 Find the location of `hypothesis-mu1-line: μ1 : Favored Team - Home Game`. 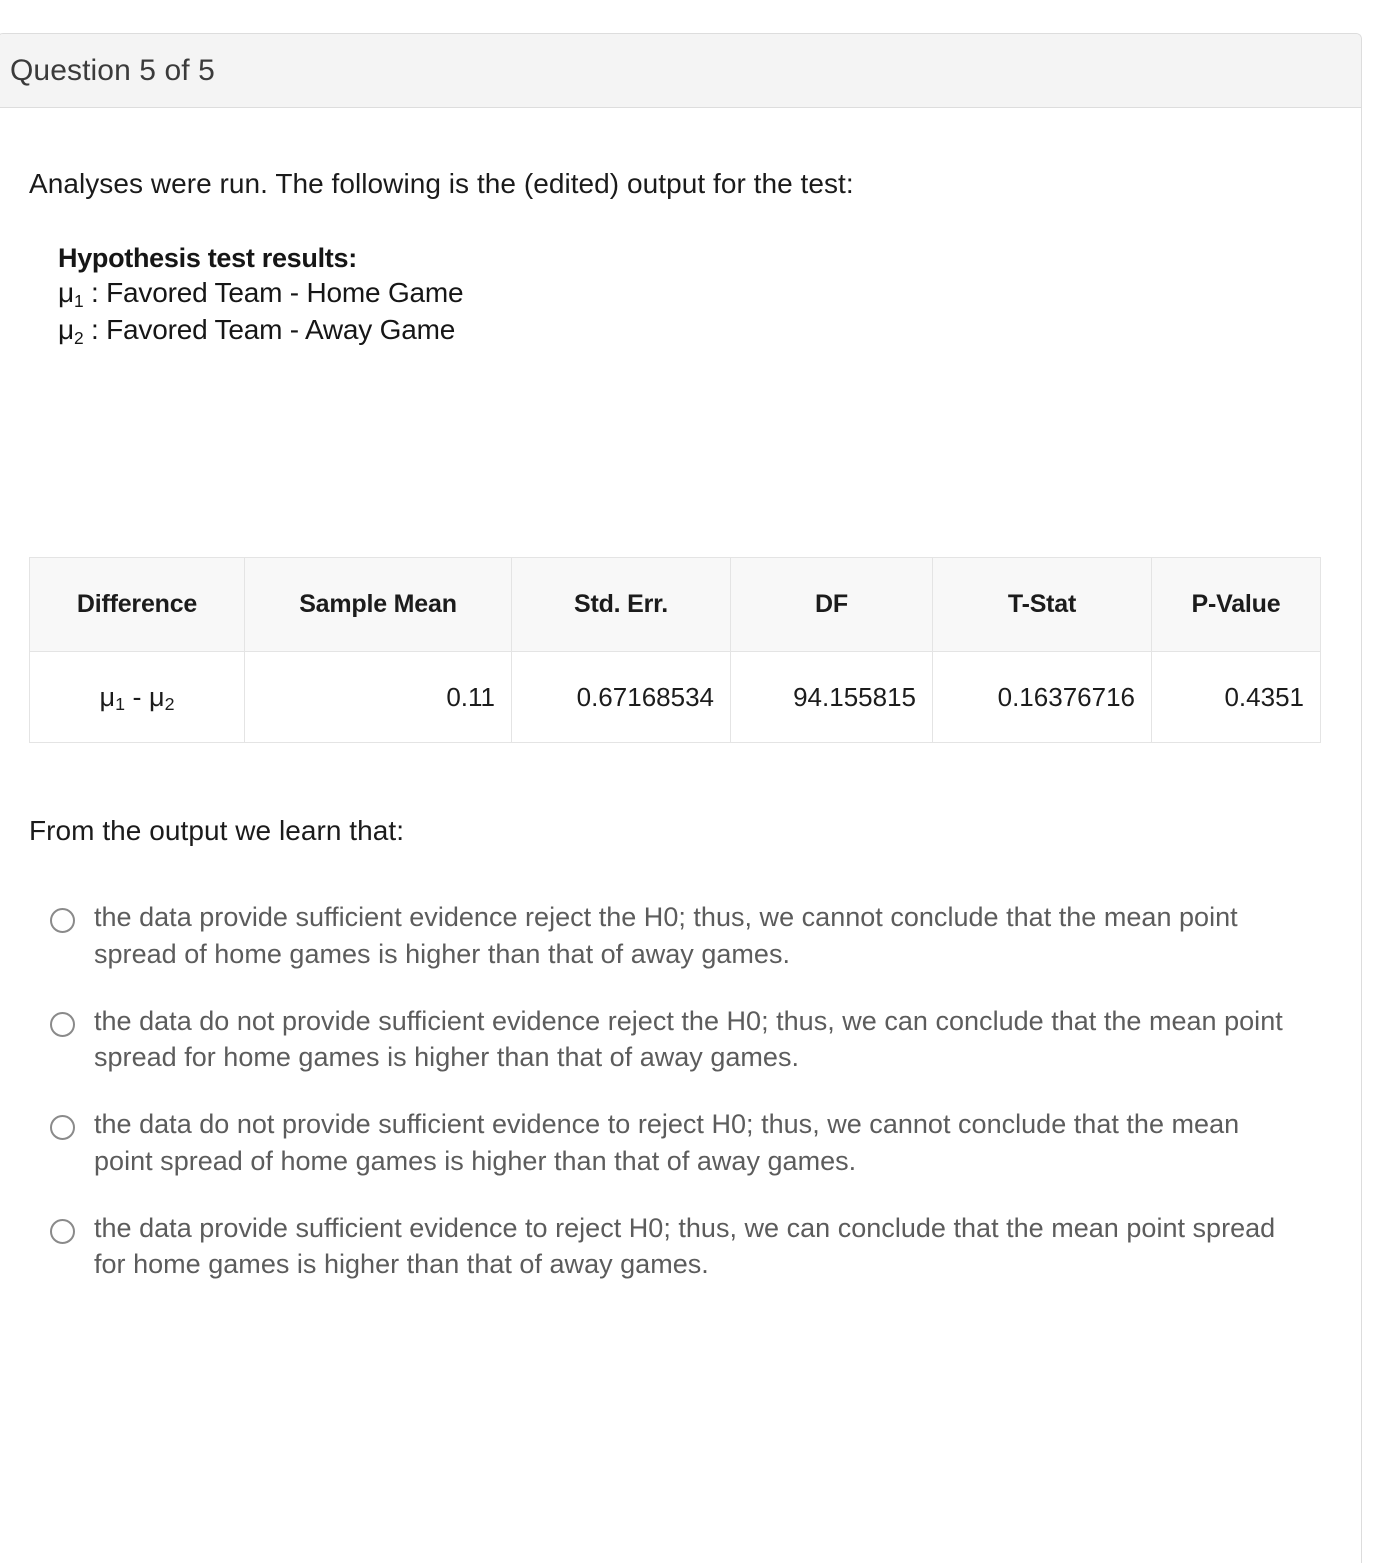

hypothesis-mu1-line: μ1 : Favored Team - Home Game is located at coordinates (694, 293).